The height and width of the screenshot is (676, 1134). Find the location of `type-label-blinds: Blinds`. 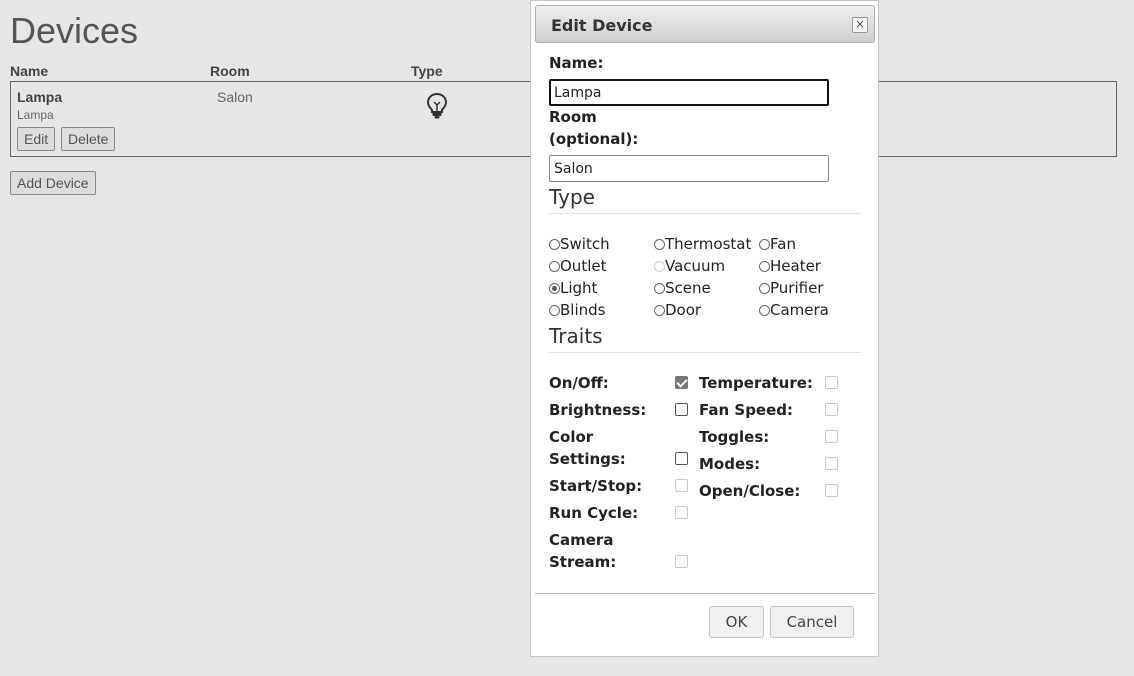

type-label-blinds: Blinds is located at coordinates (583, 310).